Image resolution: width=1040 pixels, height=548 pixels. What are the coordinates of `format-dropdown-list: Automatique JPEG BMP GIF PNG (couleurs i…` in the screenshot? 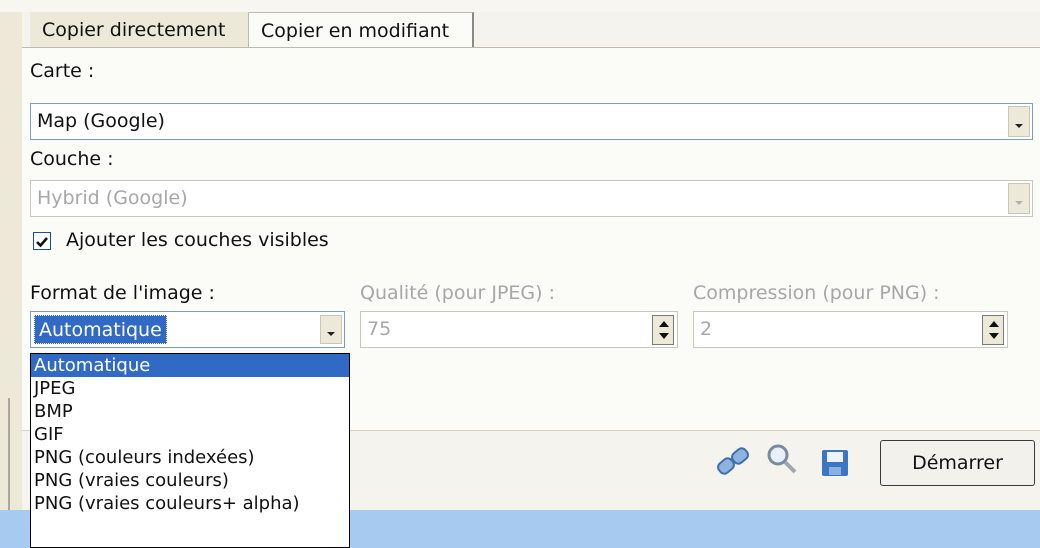 It's located at (190, 450).